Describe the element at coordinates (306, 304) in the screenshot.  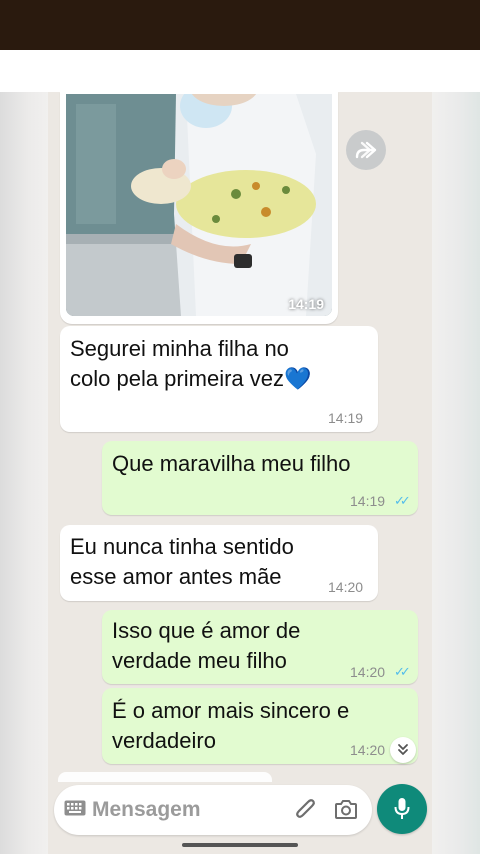
I see `image-timestamp: 14:19` at that location.